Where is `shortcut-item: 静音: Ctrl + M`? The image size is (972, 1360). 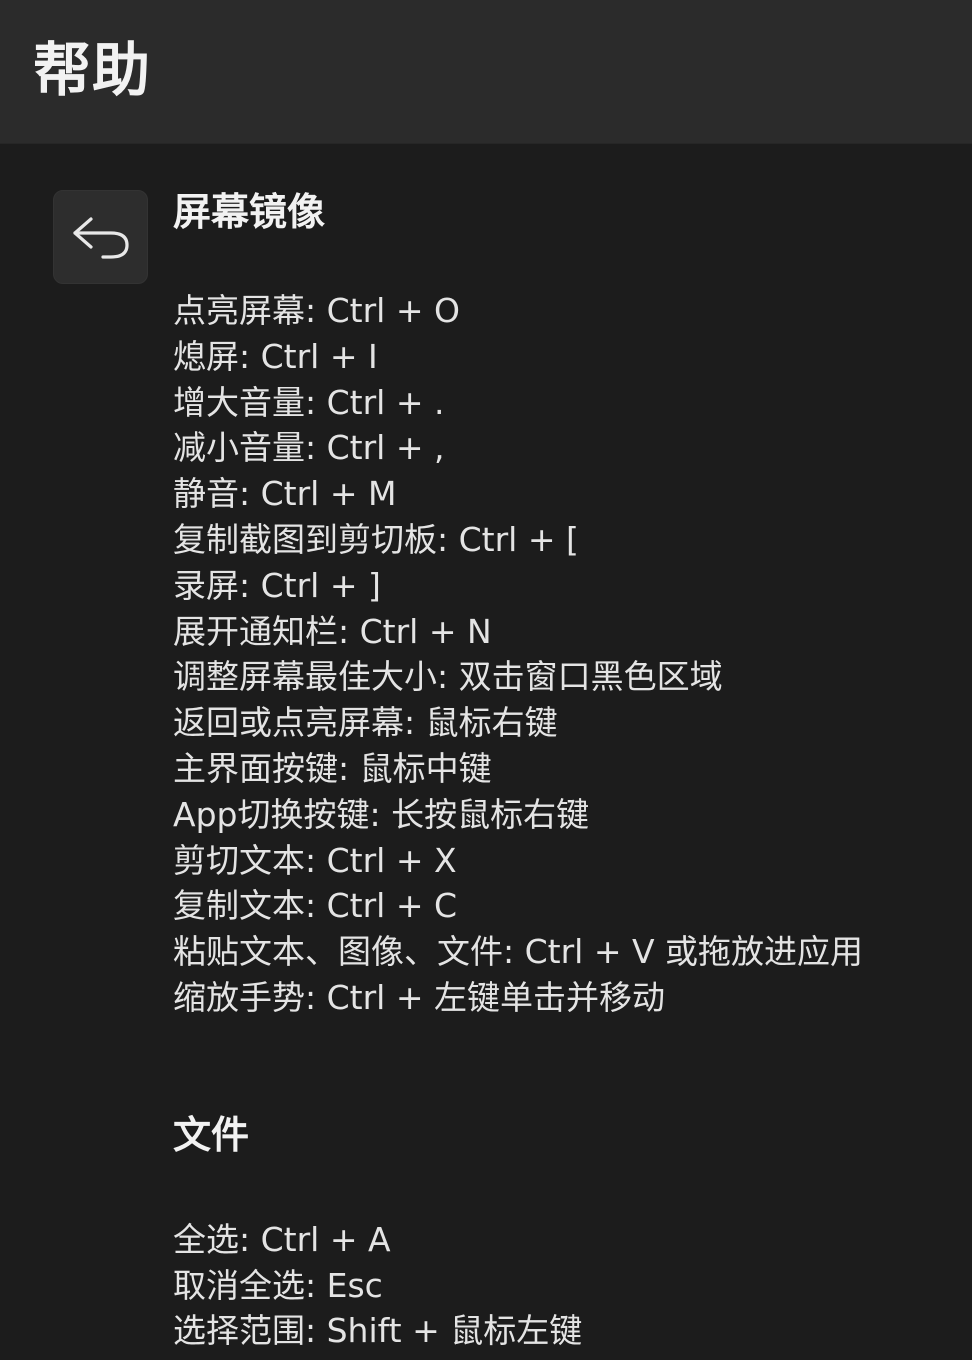 shortcut-item: 静音: Ctrl + M is located at coordinates (285, 494).